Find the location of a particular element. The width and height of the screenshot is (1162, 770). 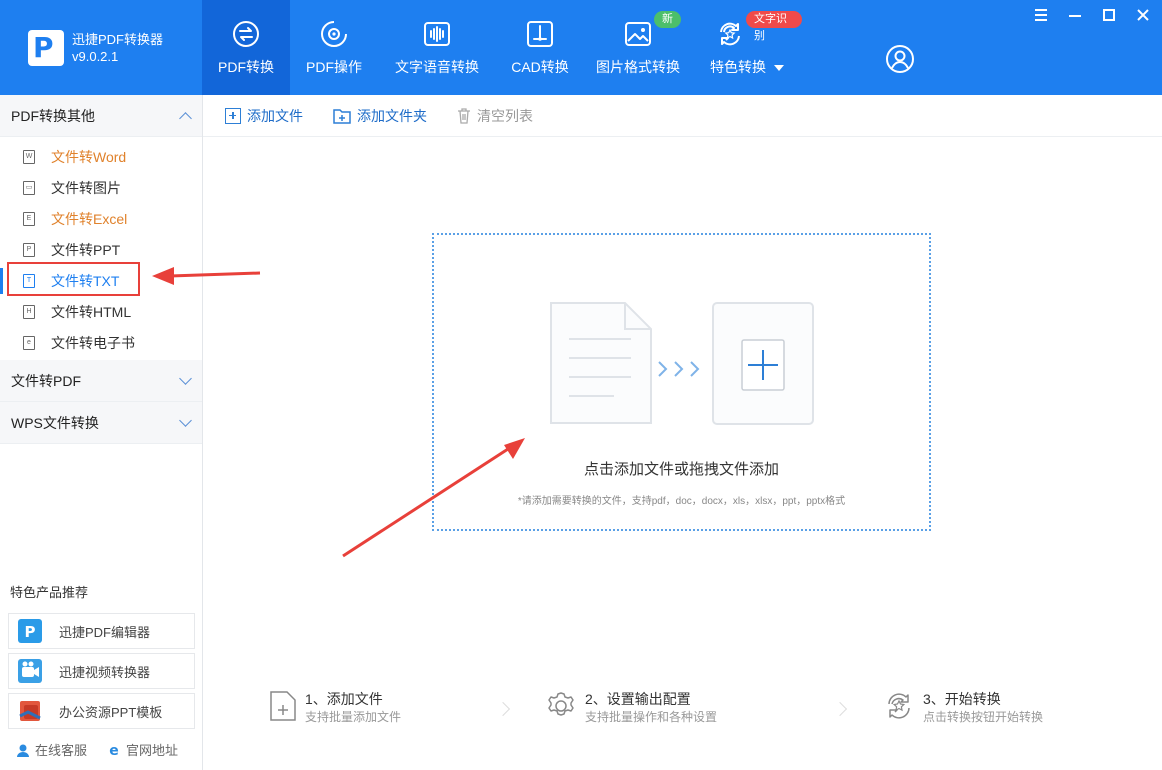

browser-e-icon: e is located at coordinates (114, 750).